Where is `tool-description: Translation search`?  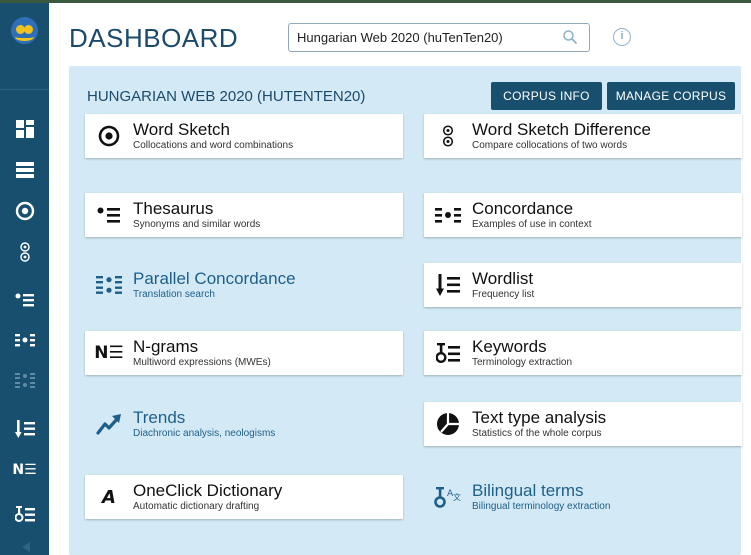 tool-description: Translation search is located at coordinates (174, 294).